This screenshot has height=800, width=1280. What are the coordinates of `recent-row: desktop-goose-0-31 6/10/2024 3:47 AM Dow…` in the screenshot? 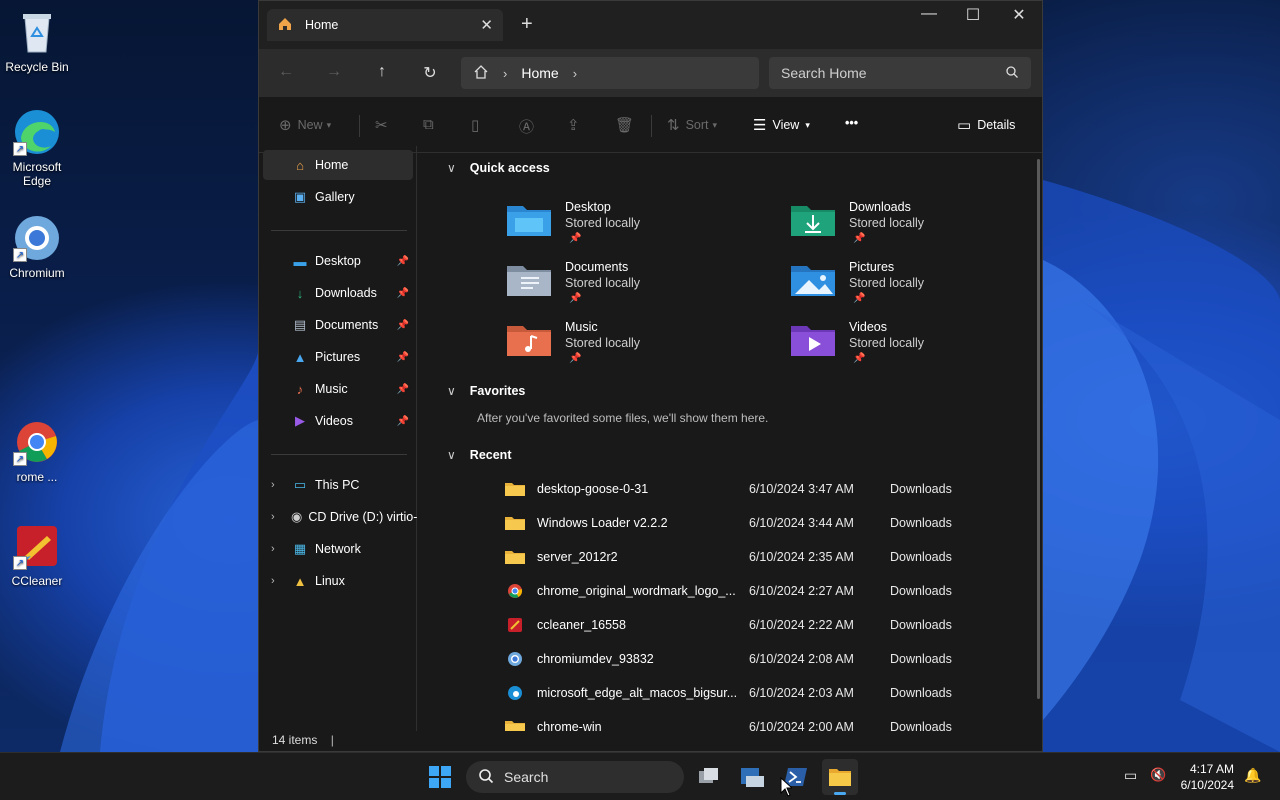 It's located at (735, 489).